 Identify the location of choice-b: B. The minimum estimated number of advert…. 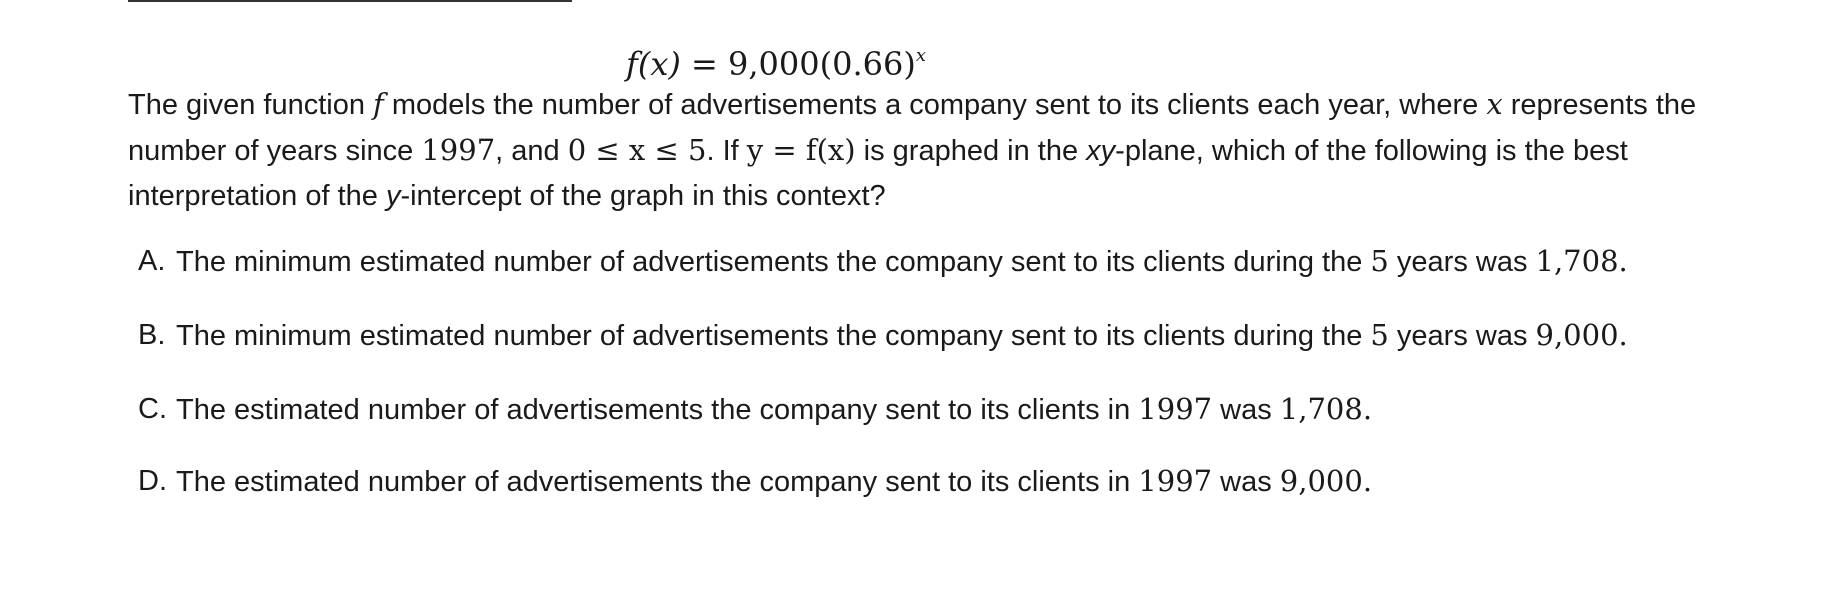
(928, 336).